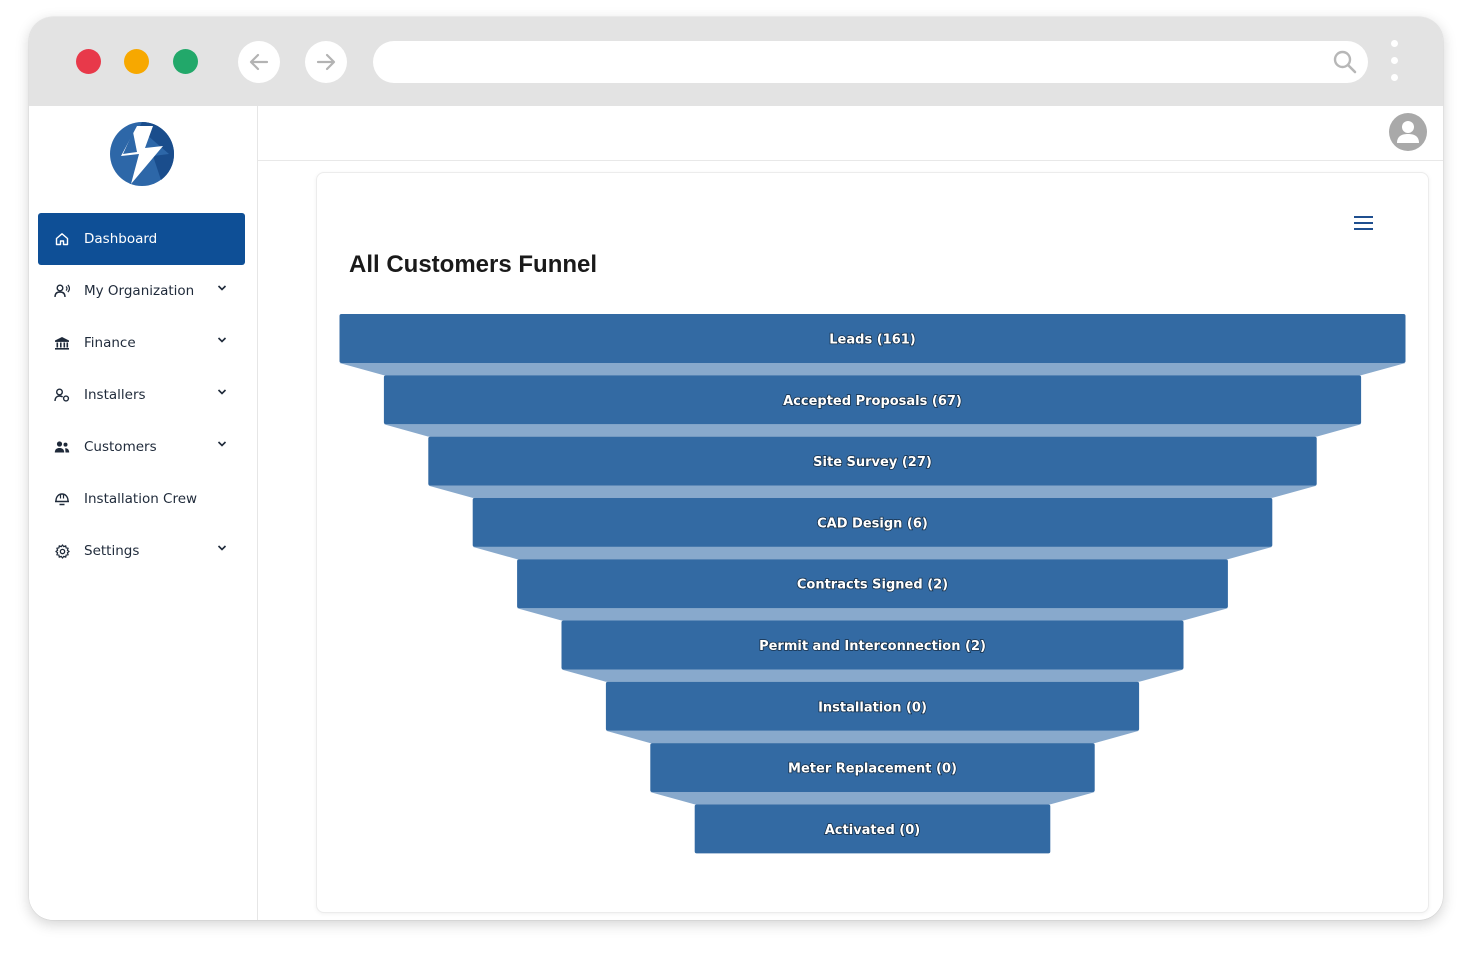 The height and width of the screenshot is (960, 1472). I want to click on user-avatar, so click(1408, 132).